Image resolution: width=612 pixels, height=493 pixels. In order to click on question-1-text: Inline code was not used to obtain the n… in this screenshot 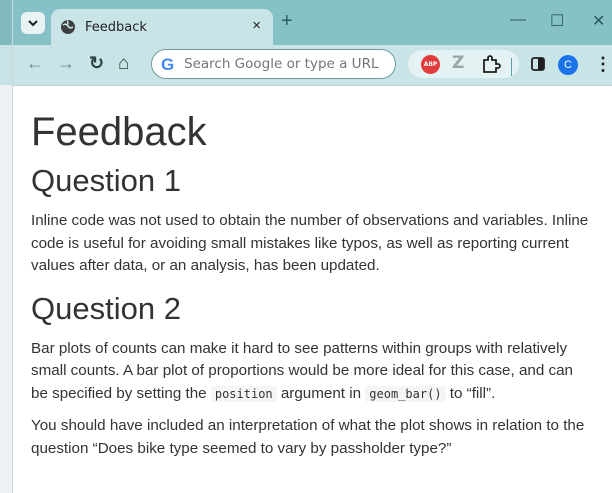, I will do `click(310, 243)`.